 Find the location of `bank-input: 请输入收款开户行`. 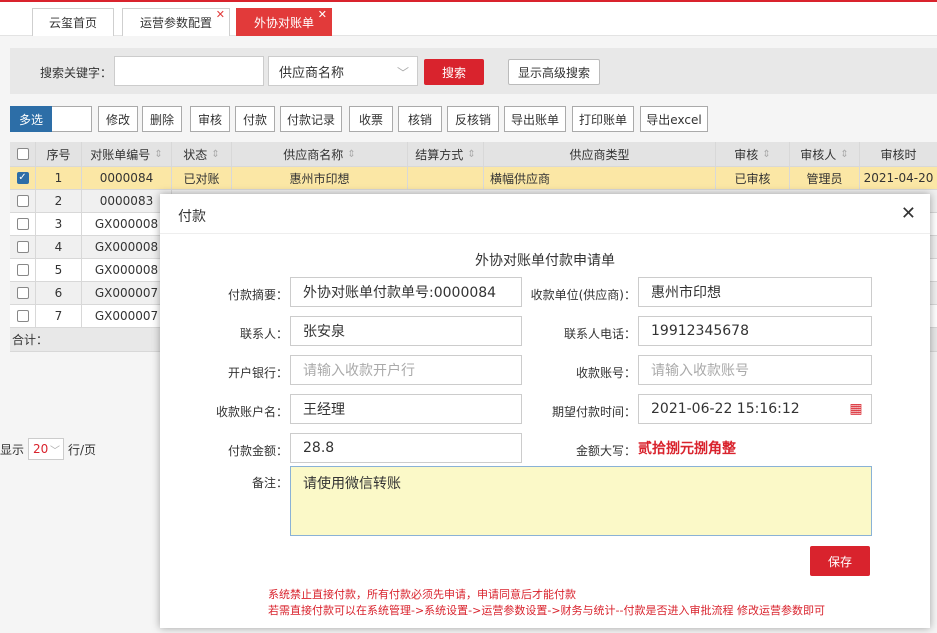

bank-input: 请输入收款开户行 is located at coordinates (406, 370).